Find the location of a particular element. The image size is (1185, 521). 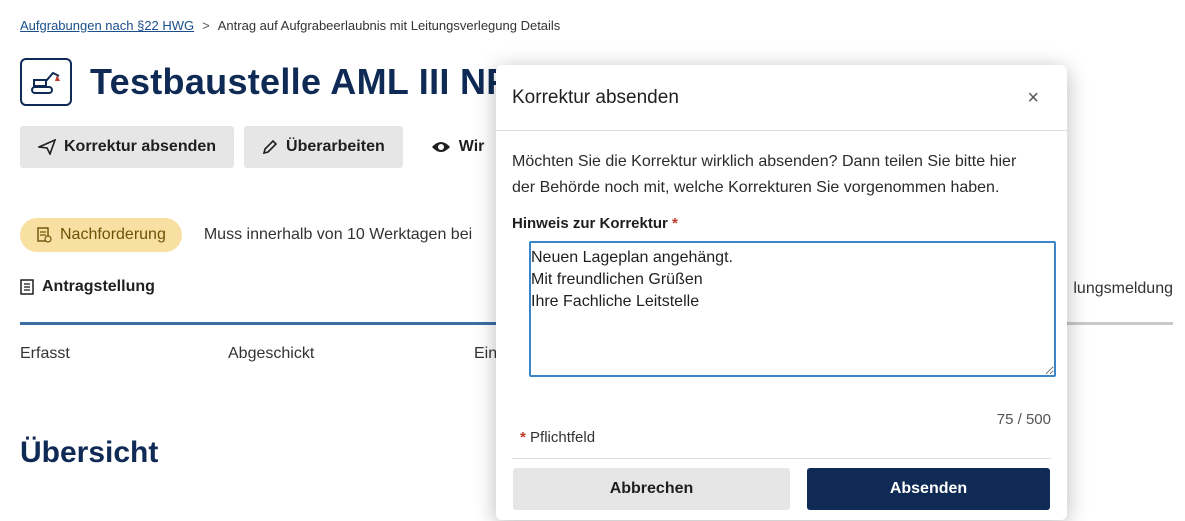

dialog-header: Korrektur absenden × is located at coordinates (781, 98).